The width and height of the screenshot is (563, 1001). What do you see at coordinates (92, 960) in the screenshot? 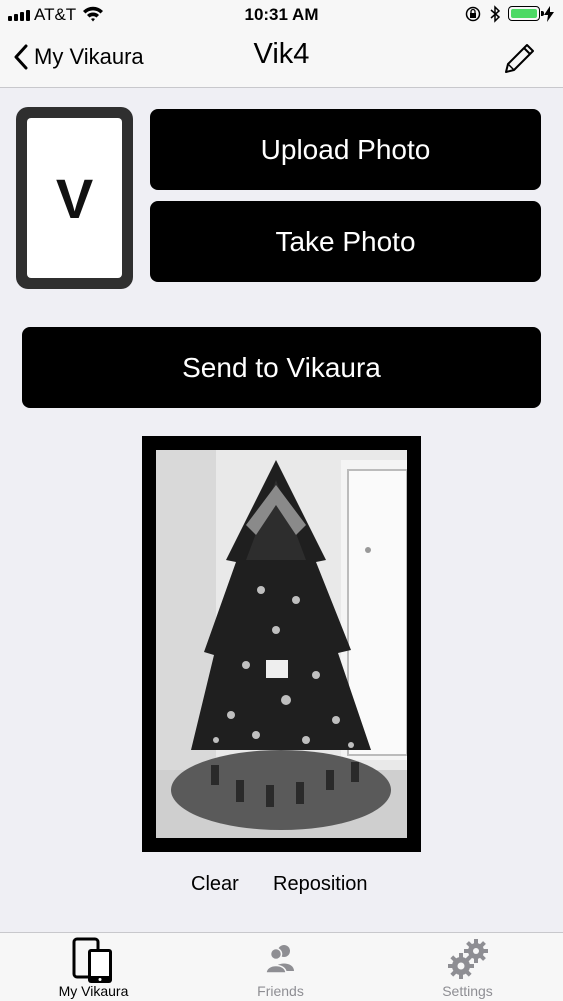
I see `devices-icon` at bounding box center [92, 960].